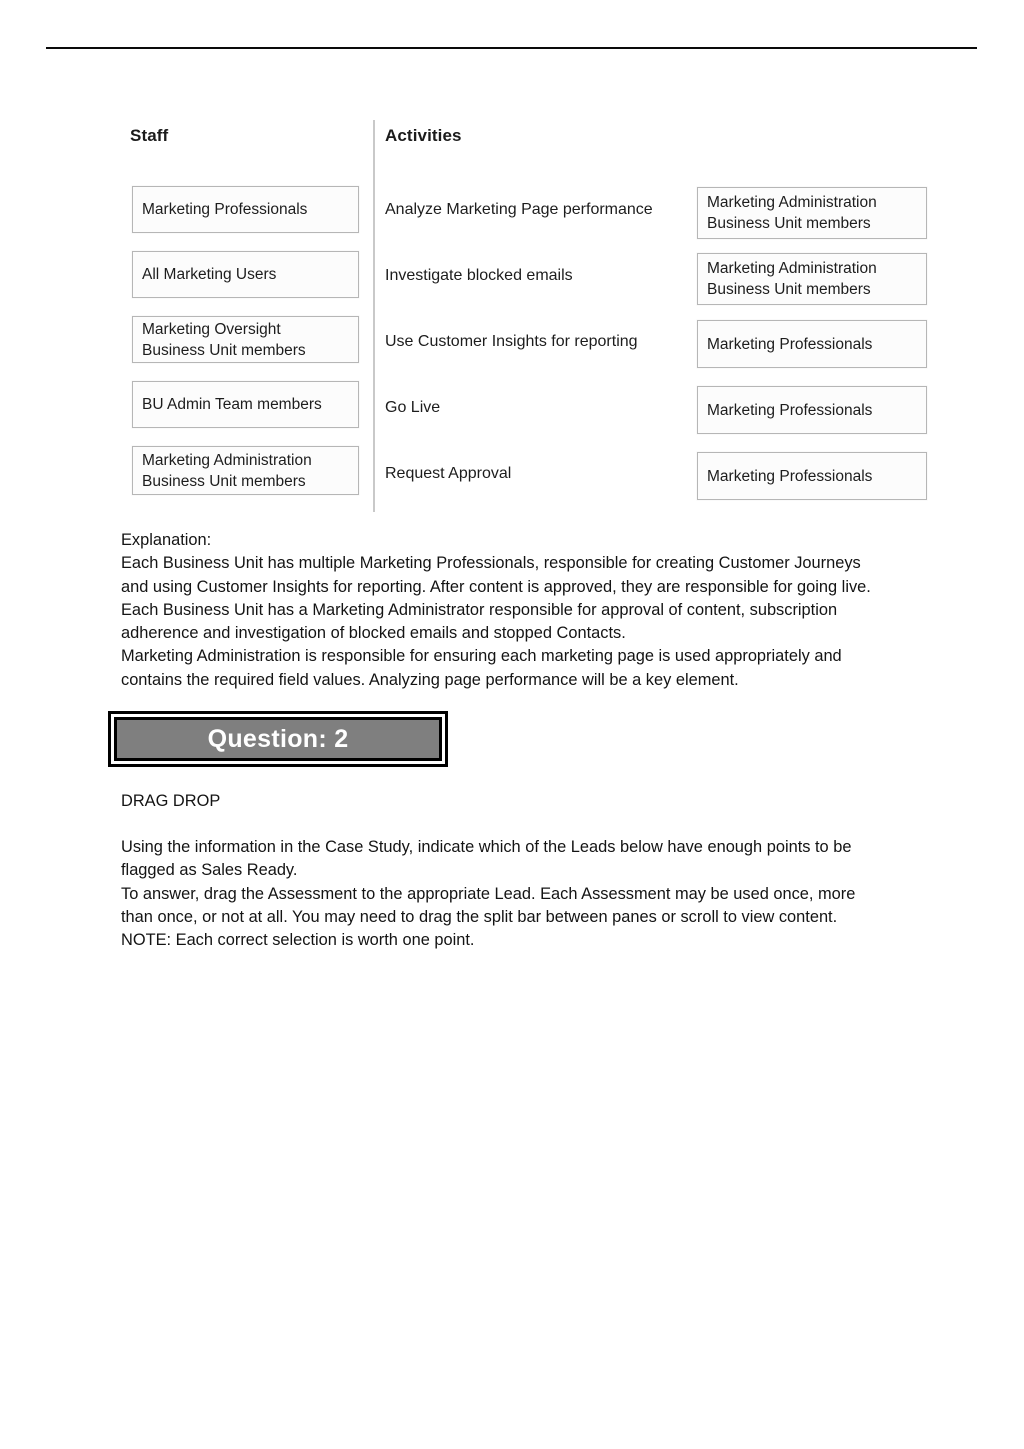 The height and width of the screenshot is (1449, 1024). I want to click on staff-option-chip: BU Admin Team members, so click(245, 404).